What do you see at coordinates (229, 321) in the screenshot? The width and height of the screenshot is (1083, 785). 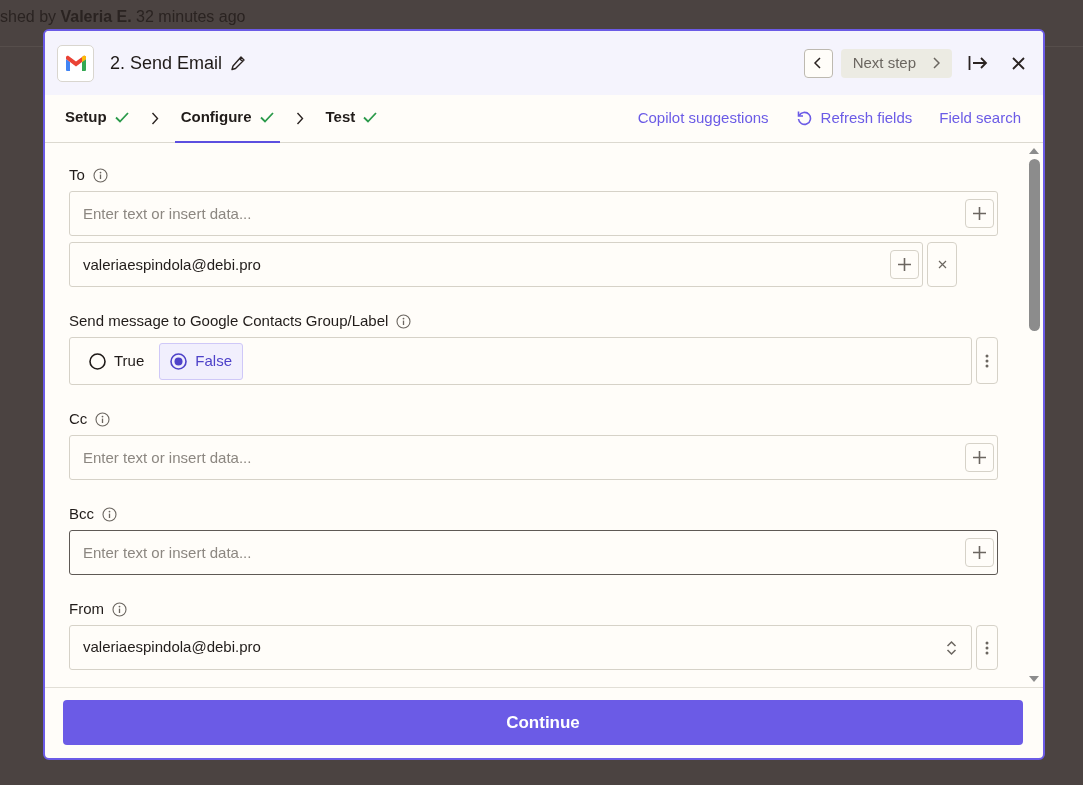 I see `field-label: Send message to Google Contacts Group/Label` at bounding box center [229, 321].